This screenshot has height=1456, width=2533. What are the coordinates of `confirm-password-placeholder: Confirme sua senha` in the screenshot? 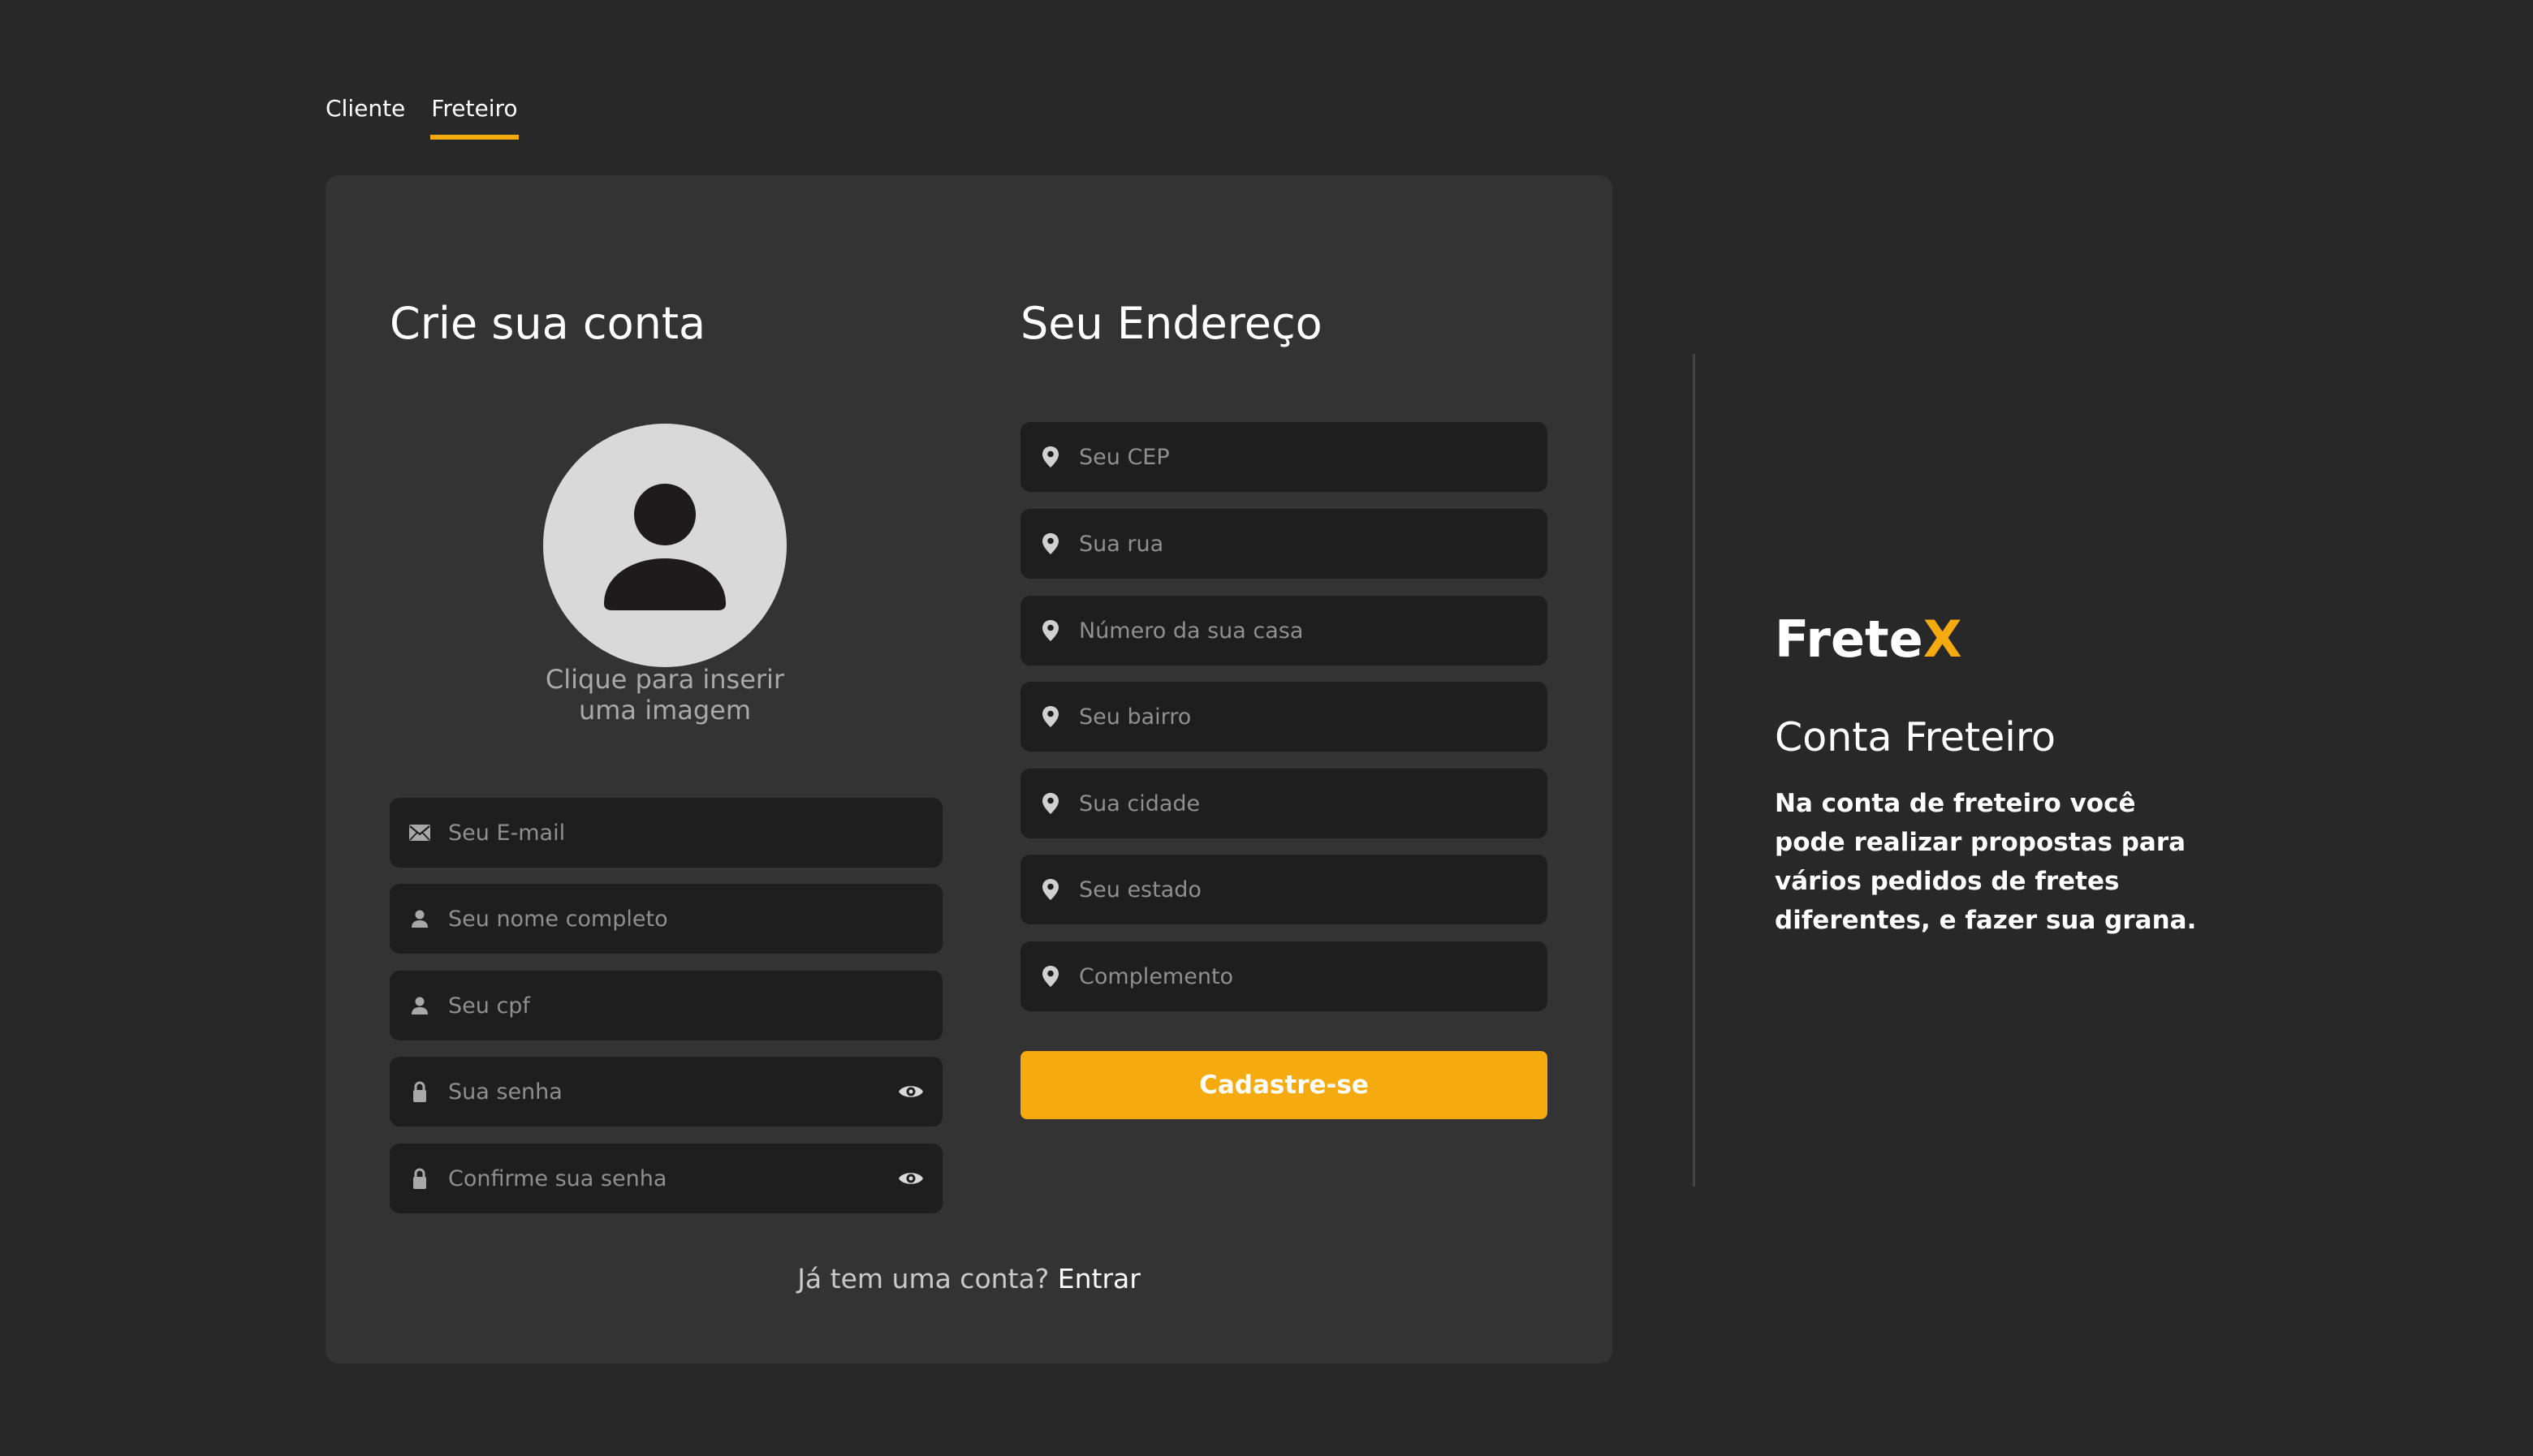 It's located at (557, 1178).